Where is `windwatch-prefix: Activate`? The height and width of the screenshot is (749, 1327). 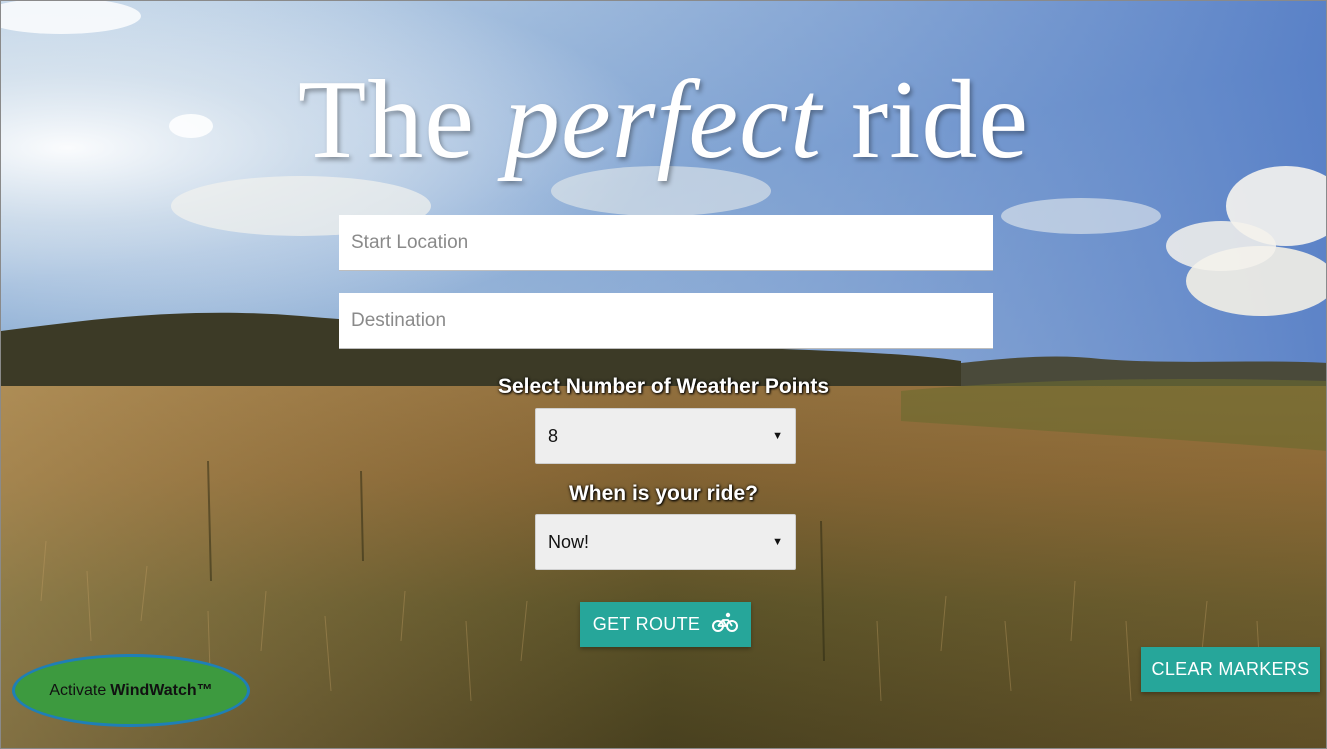 windwatch-prefix: Activate is located at coordinates (78, 690).